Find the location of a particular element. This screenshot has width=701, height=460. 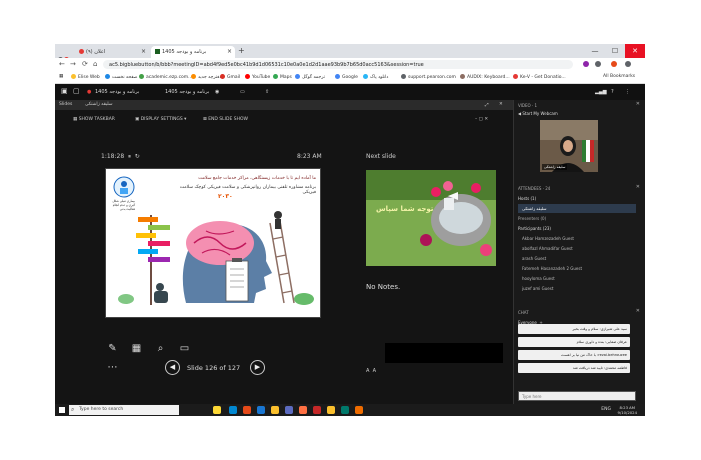

chat-input: Type here is located at coordinates (577, 396).